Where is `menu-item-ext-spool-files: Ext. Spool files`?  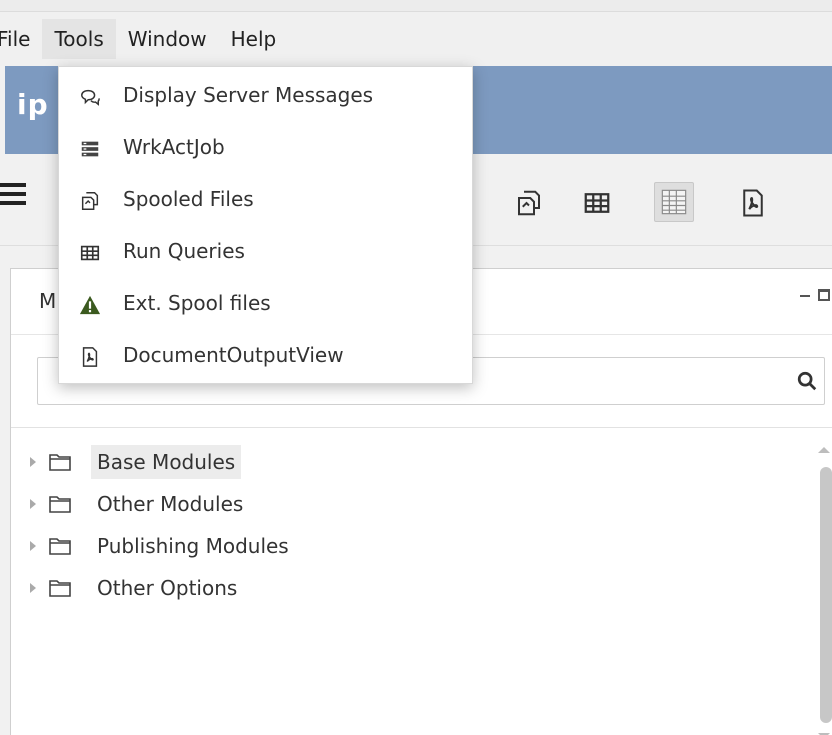
menu-item-ext-spool-files: Ext. Spool files is located at coordinates (265, 305).